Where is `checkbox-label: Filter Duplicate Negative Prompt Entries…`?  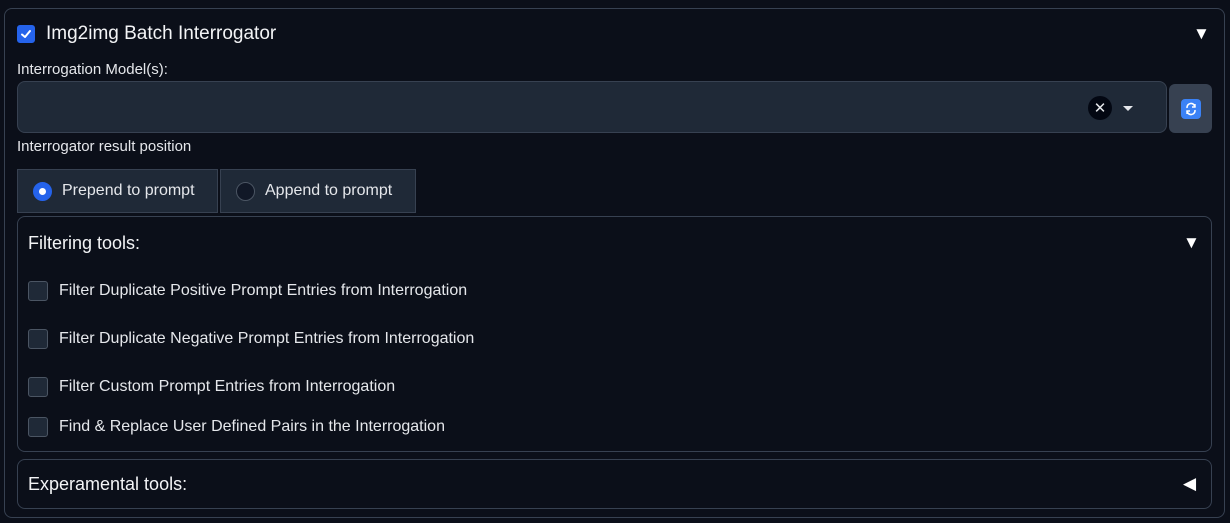
checkbox-label: Filter Duplicate Negative Prompt Entries… is located at coordinates (267, 338).